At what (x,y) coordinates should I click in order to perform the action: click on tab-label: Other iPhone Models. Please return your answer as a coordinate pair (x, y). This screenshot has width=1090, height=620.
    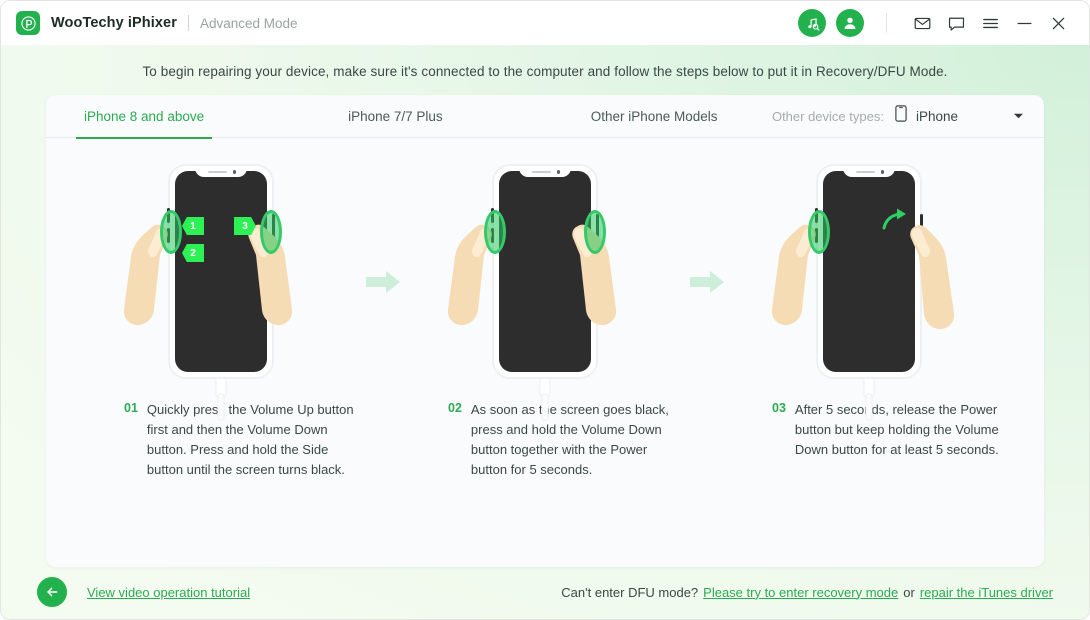
    Looking at the image, I should click on (654, 116).